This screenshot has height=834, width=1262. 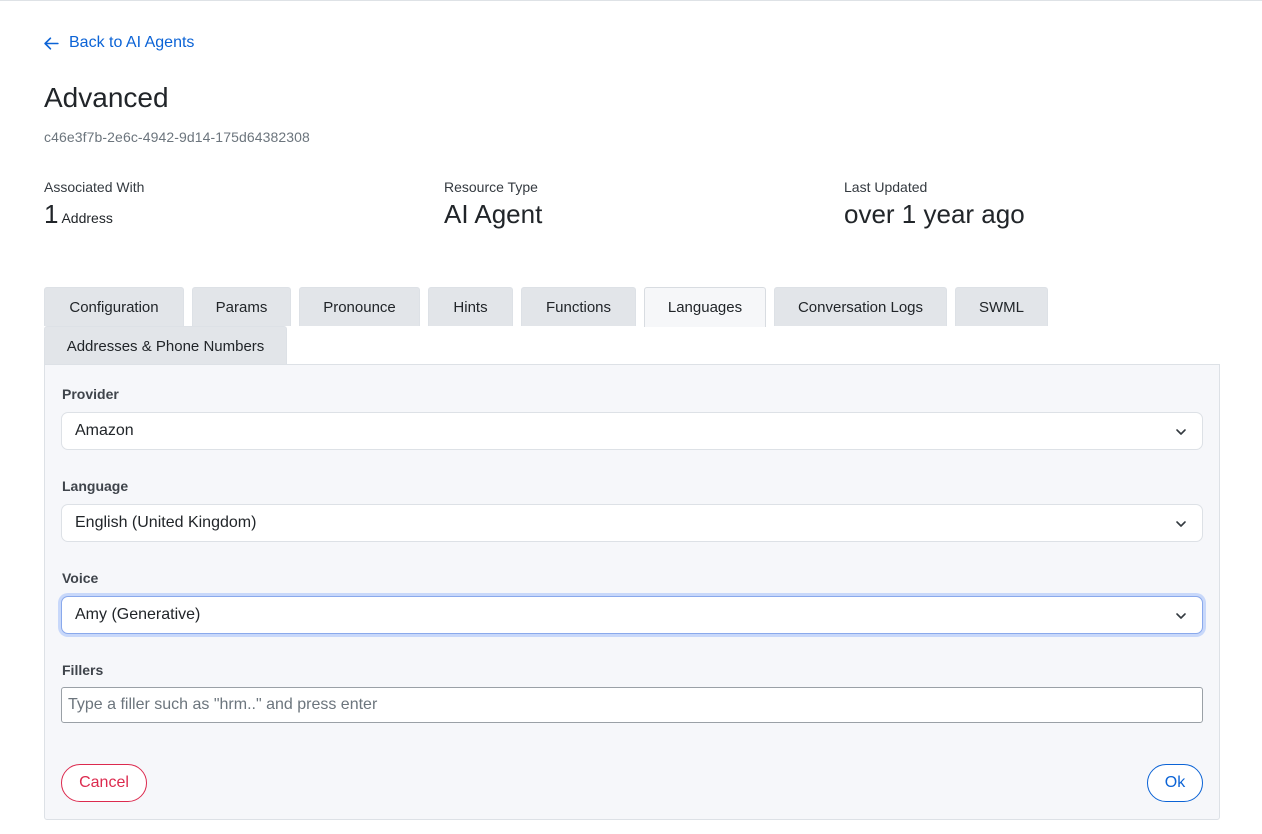 I want to click on last-updated-stat: Last Updated over 1 year ago, so click(x=934, y=204).